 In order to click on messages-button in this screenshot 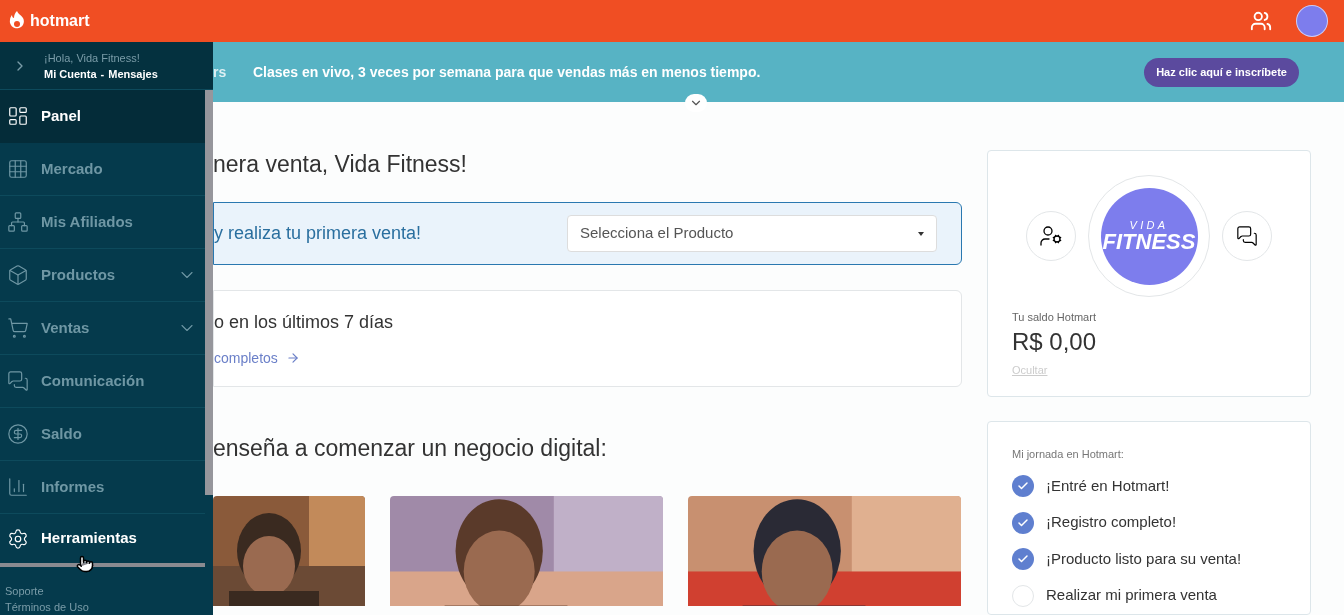, I will do `click(1247, 236)`.